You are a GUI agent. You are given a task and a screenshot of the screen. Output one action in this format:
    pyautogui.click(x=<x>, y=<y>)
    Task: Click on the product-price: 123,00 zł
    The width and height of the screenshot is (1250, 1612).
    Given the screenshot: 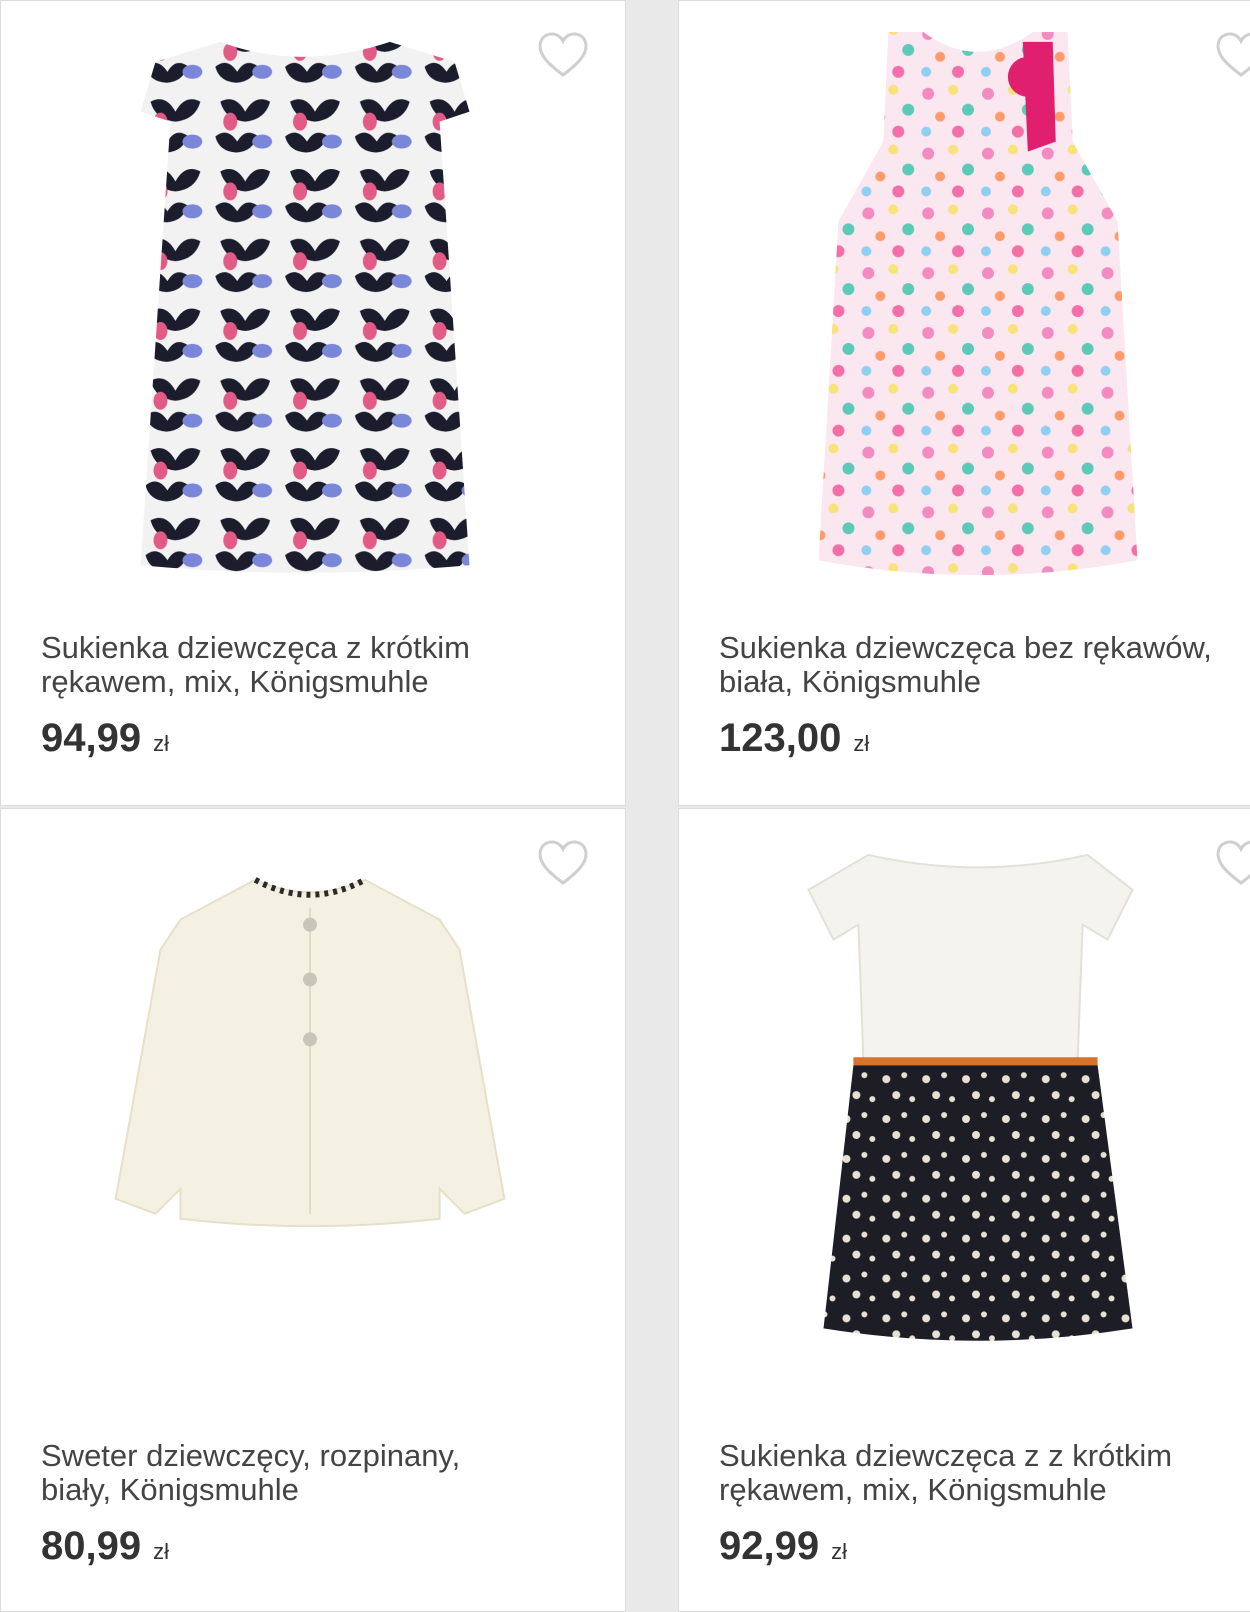 What is the action you would take?
    pyautogui.click(x=794, y=741)
    